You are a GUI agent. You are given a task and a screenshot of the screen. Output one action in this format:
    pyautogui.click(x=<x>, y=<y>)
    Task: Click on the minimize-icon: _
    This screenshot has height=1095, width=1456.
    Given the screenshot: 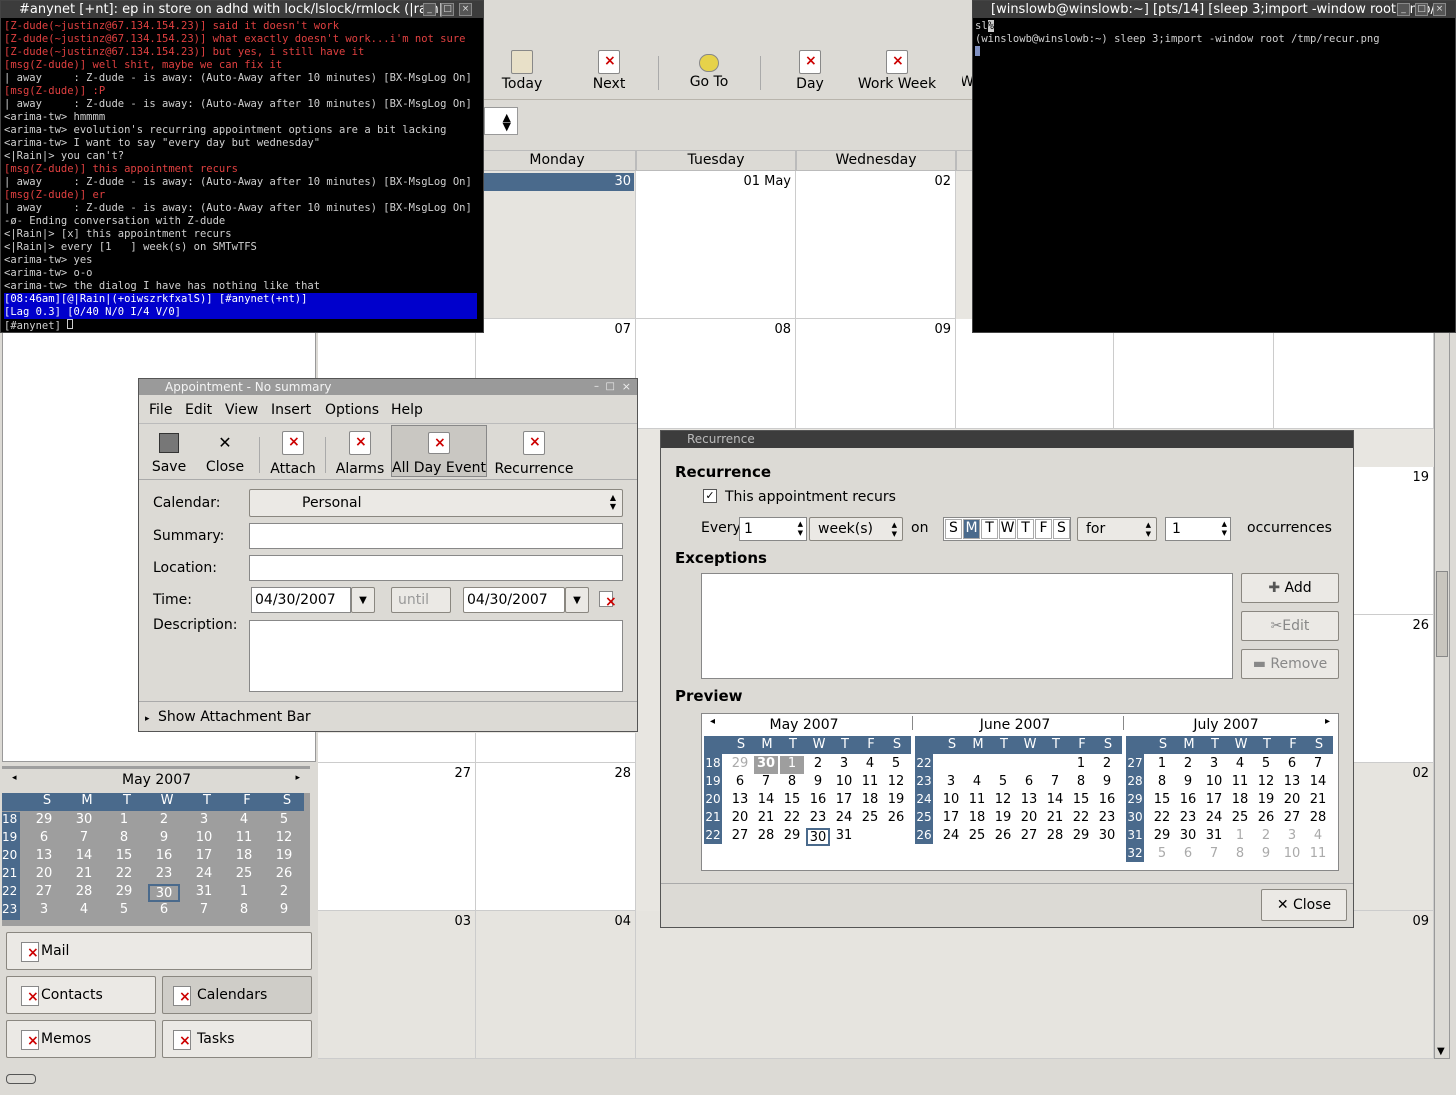 What is the action you would take?
    pyautogui.click(x=1403, y=9)
    